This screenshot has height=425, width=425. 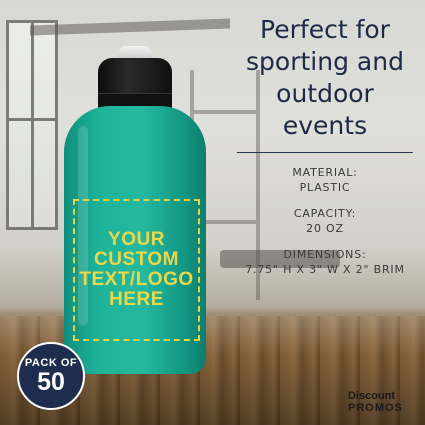 What do you see at coordinates (136, 239) in the screenshot?
I see `imprint-line: YOUR` at bounding box center [136, 239].